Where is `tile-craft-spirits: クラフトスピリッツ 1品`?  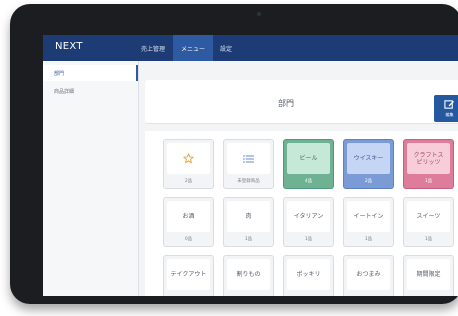 tile-craft-spirits: クラフトスピリッツ 1品 is located at coordinates (428, 164).